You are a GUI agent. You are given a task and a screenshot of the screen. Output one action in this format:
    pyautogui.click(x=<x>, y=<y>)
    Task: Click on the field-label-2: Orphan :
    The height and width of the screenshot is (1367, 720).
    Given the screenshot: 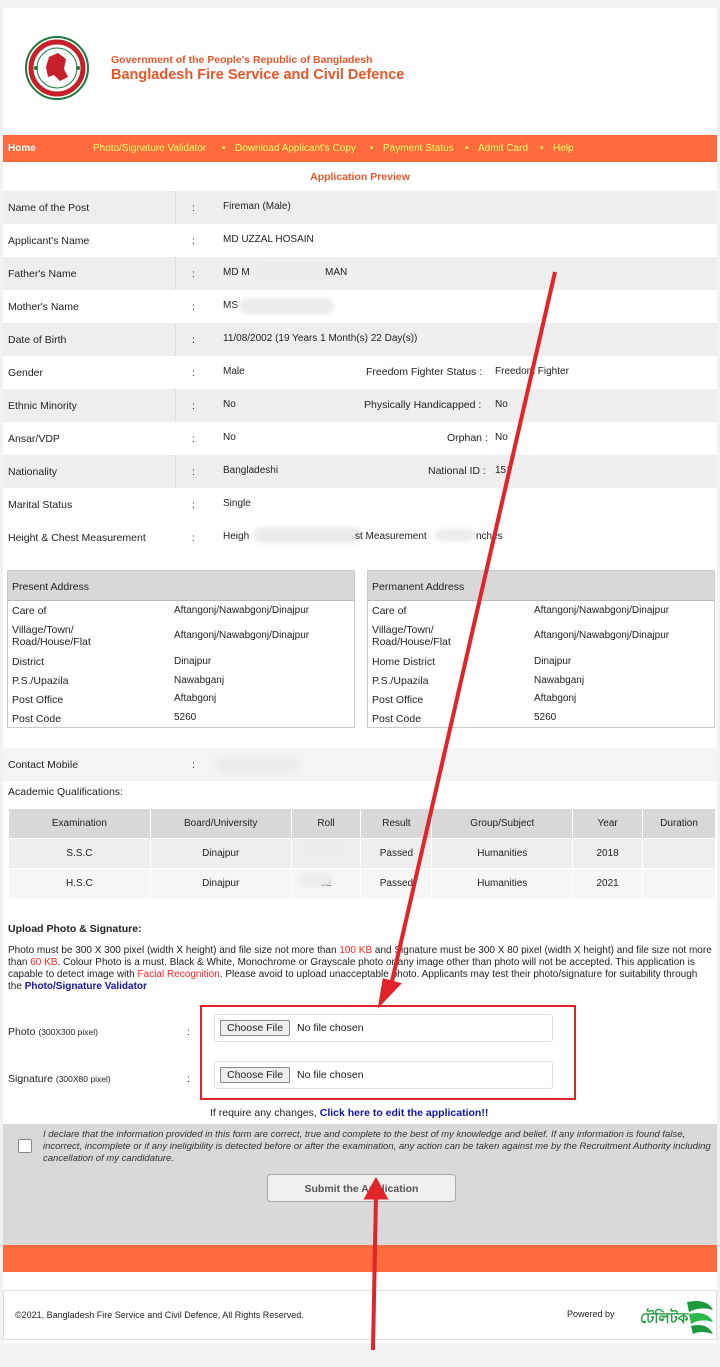 What is the action you would take?
    pyautogui.click(x=467, y=438)
    